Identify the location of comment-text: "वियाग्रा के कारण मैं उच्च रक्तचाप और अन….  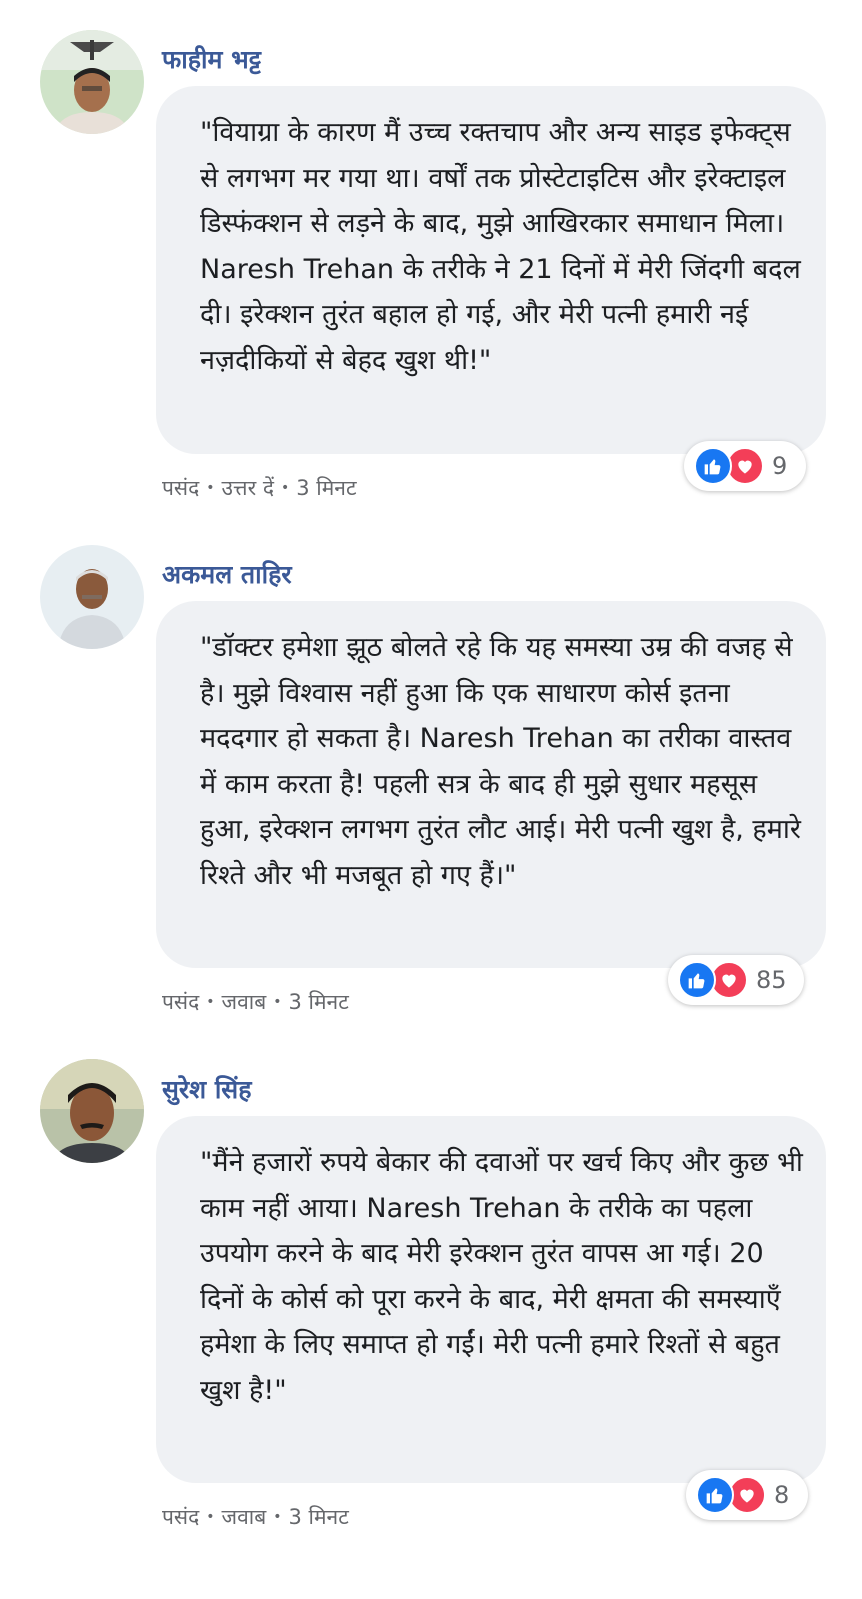
(500, 246).